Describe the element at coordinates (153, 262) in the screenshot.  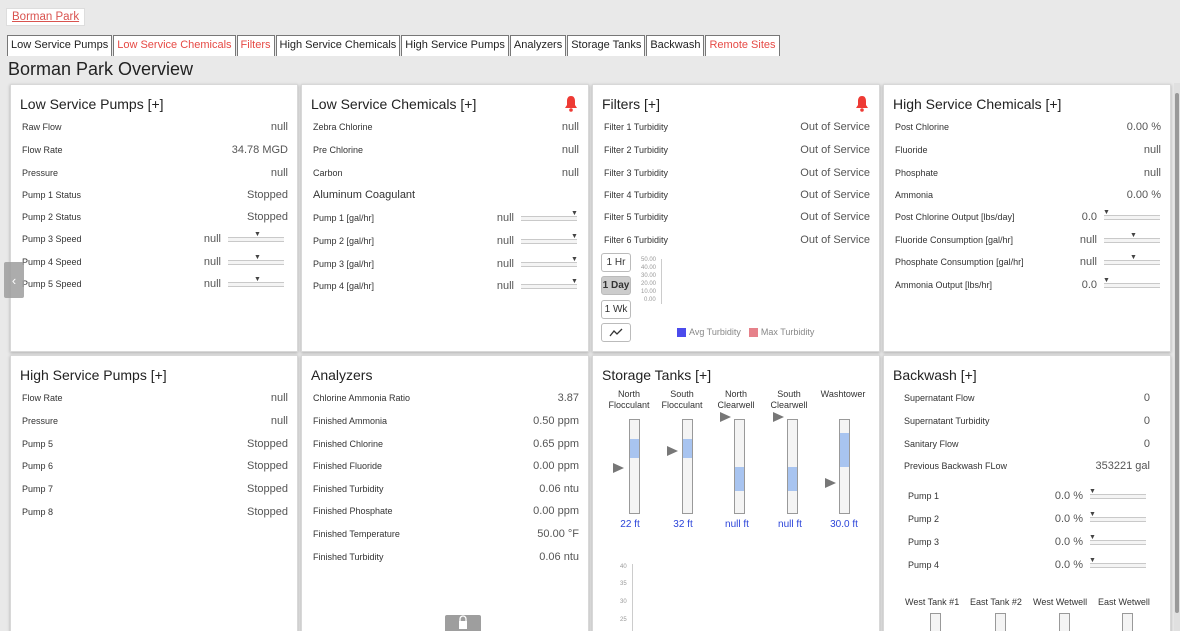
I see `data-row: Pump 4 Speed null ▼` at that location.